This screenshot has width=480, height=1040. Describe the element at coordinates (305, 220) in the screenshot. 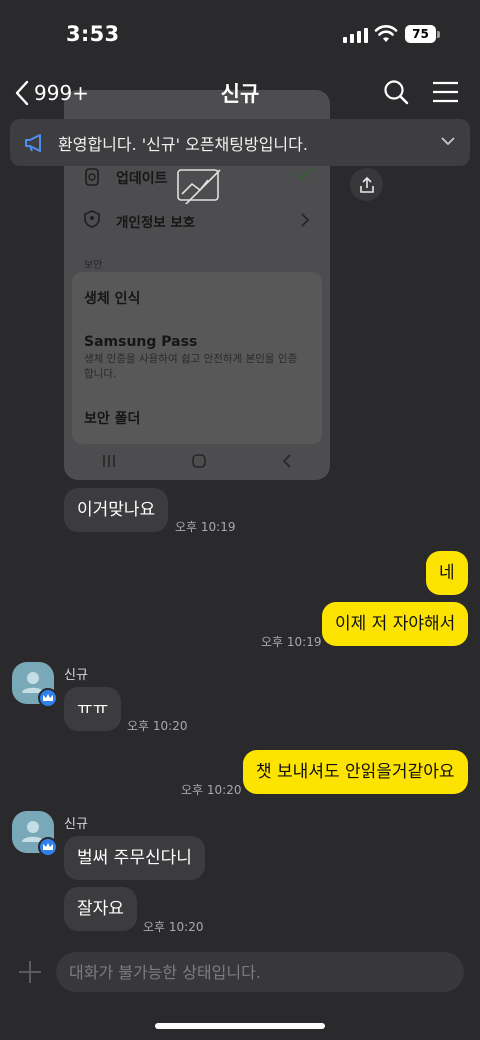

I see `chevron-right-icon` at that location.